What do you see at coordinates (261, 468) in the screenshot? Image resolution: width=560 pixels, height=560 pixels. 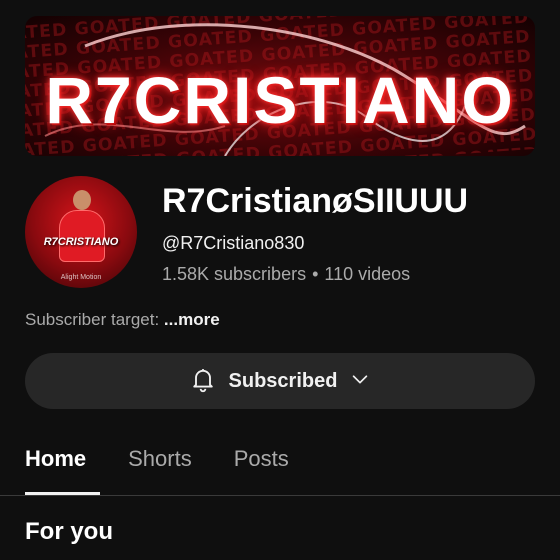 I see `tab-posts: Posts` at bounding box center [261, 468].